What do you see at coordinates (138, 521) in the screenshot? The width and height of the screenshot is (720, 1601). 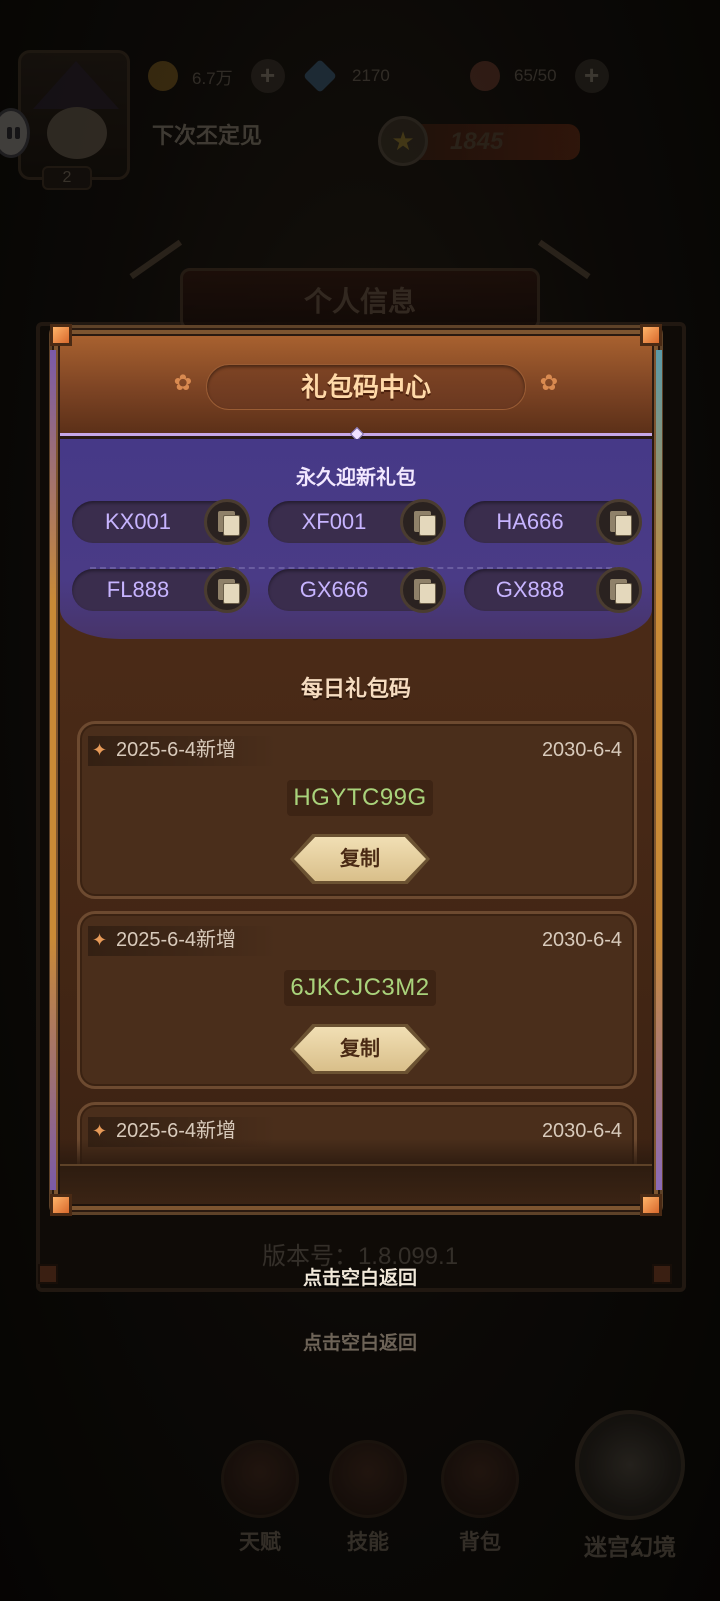 I see `permanent-code: KX001` at bounding box center [138, 521].